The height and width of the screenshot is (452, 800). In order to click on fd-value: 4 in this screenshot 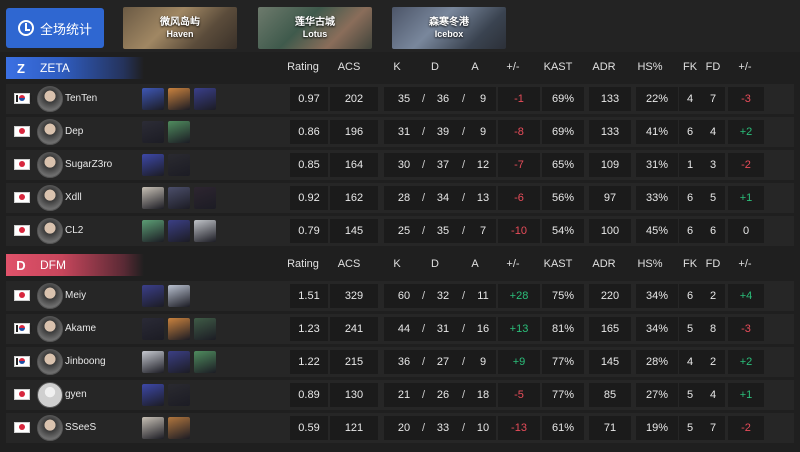, I will do `click(713, 132)`.